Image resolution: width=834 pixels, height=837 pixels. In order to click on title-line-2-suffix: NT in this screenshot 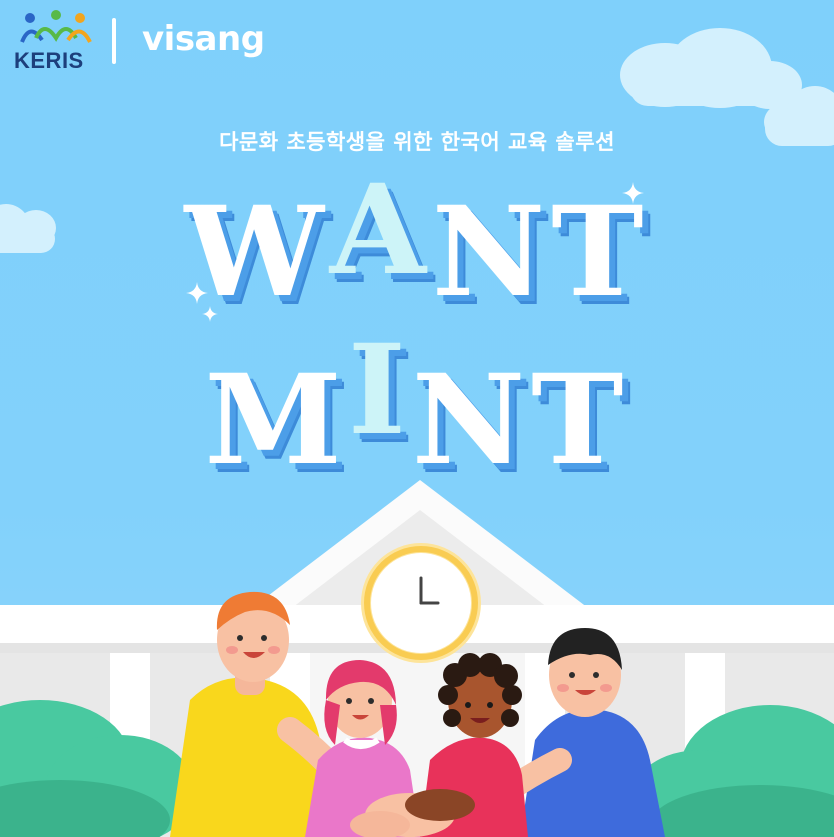, I will do `click(520, 420)`.